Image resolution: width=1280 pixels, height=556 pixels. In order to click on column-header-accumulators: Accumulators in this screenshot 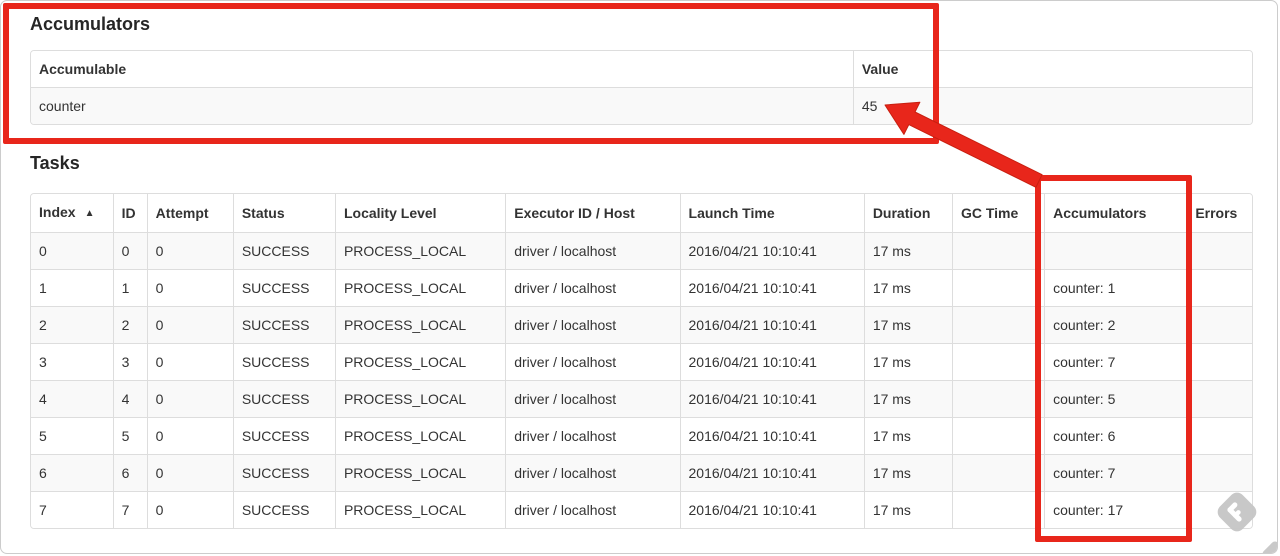, I will do `click(1115, 213)`.